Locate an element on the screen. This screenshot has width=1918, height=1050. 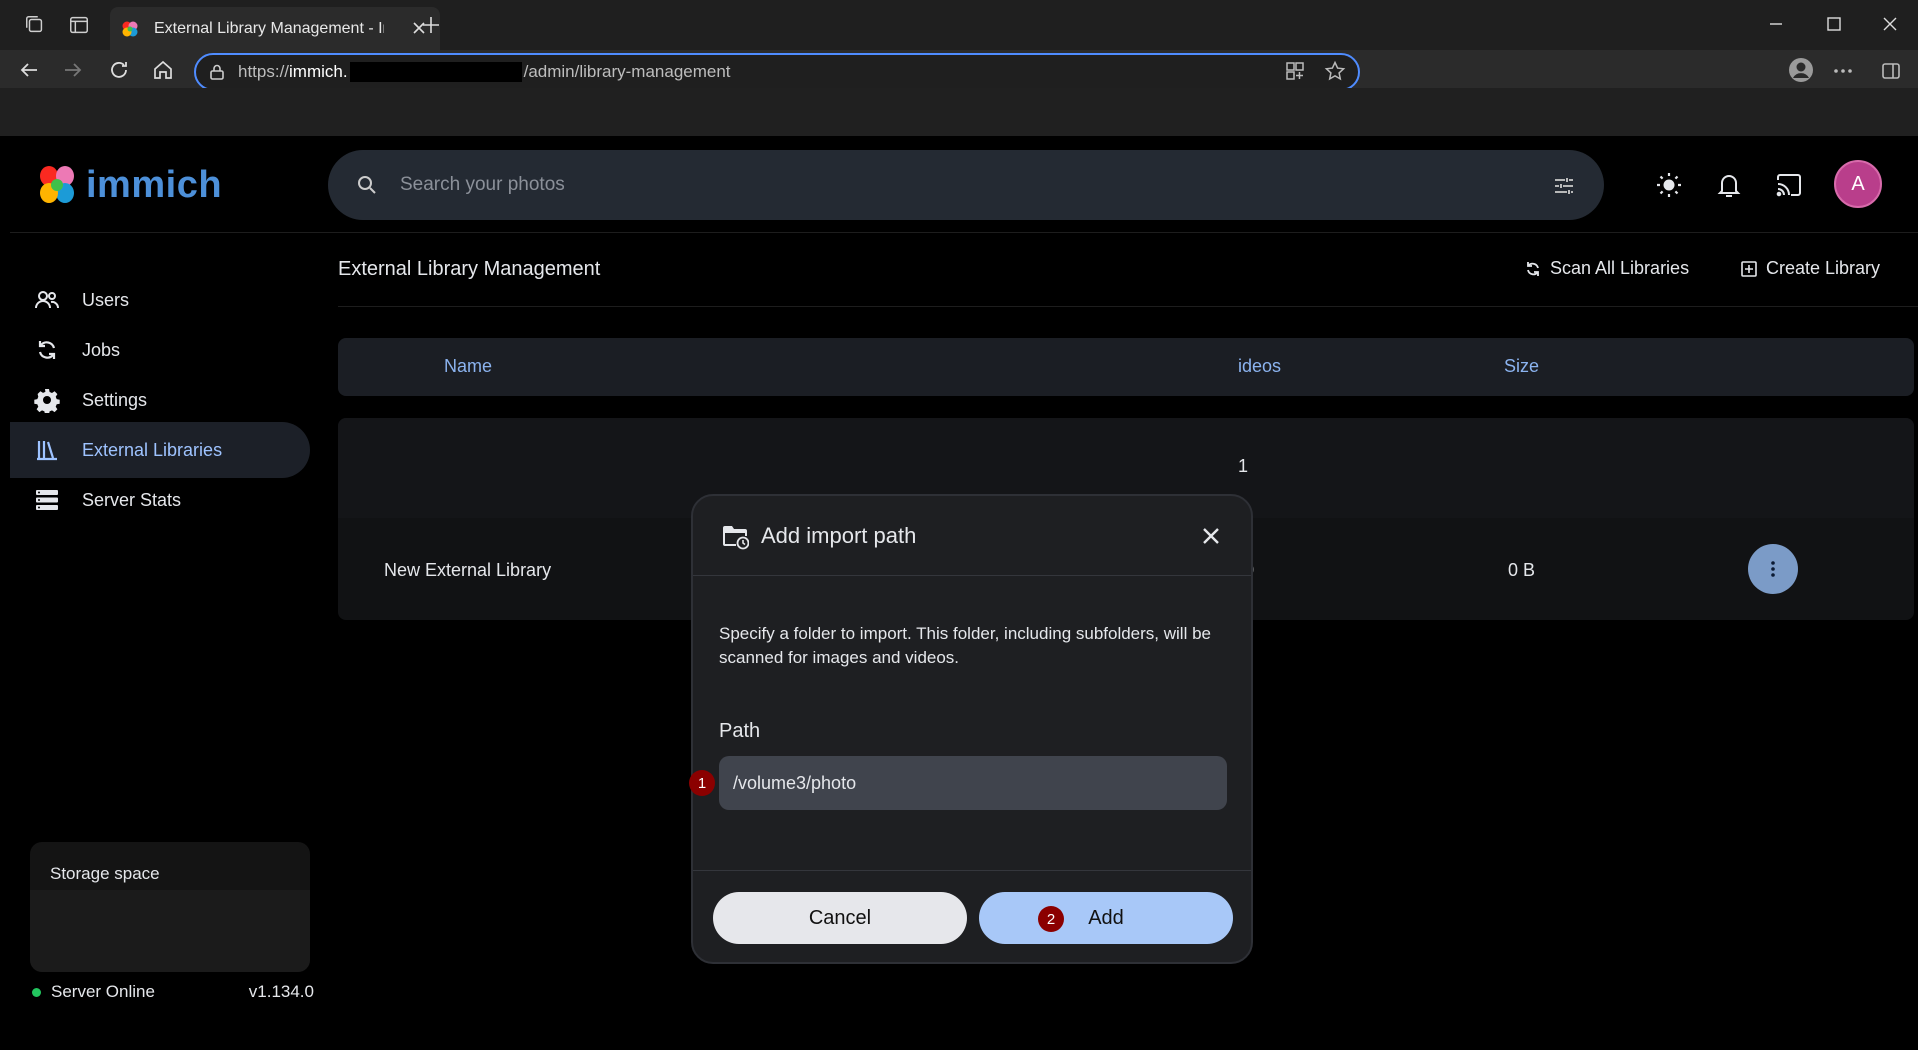
plus-box-icon is located at coordinates (1749, 269).